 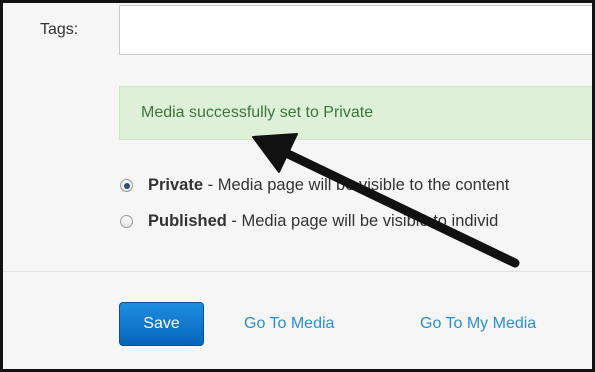 I want to click on success-alert: Media successfully set to Private, so click(x=355, y=113).